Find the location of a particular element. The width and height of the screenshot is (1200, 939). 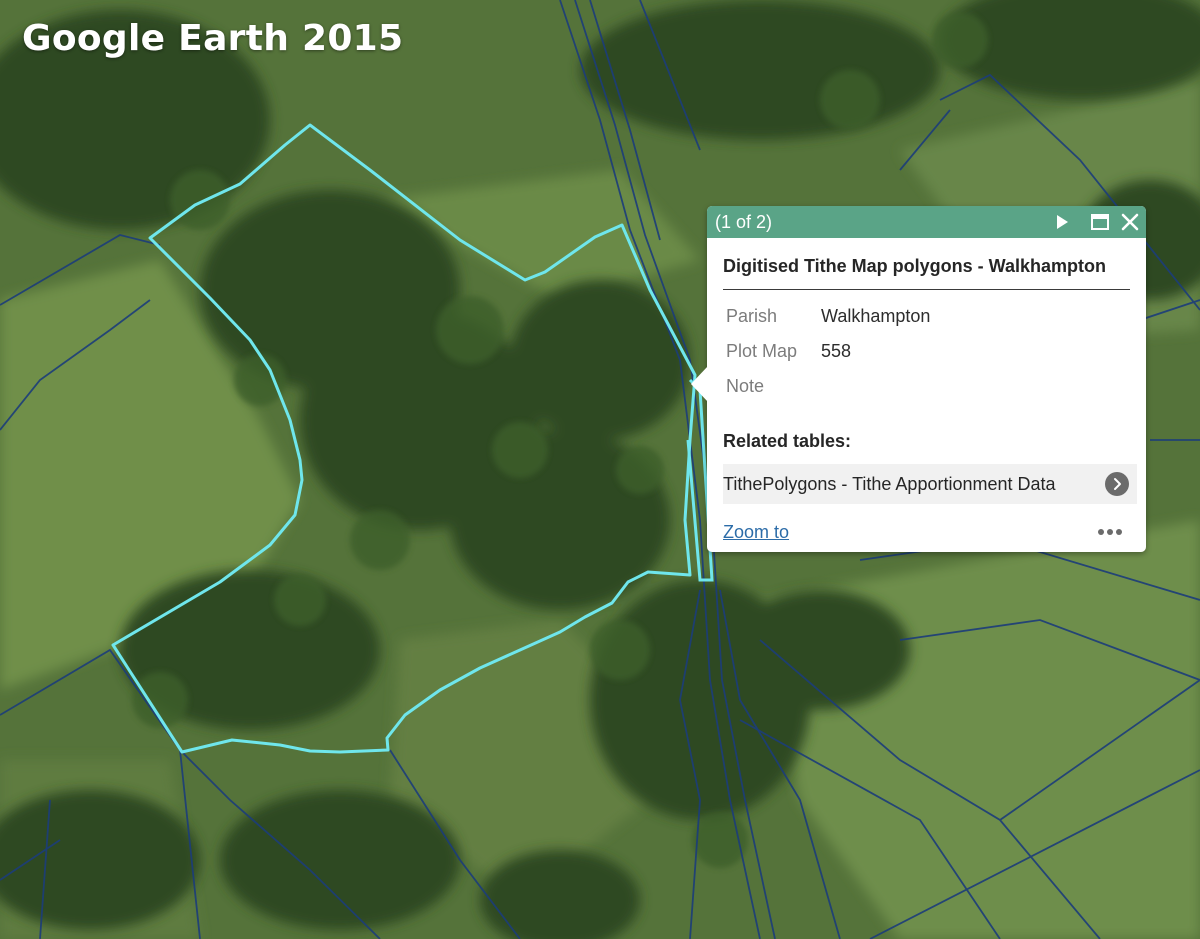

maximize-button is located at coordinates (1100, 222).